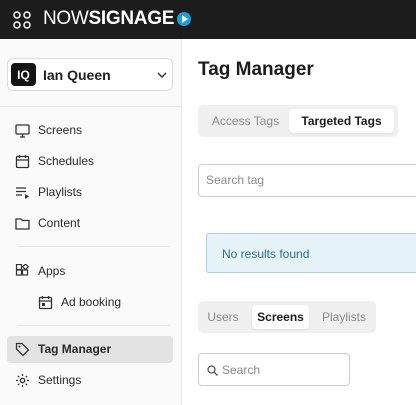 This screenshot has width=416, height=405. I want to click on tag-icon, so click(22, 349).